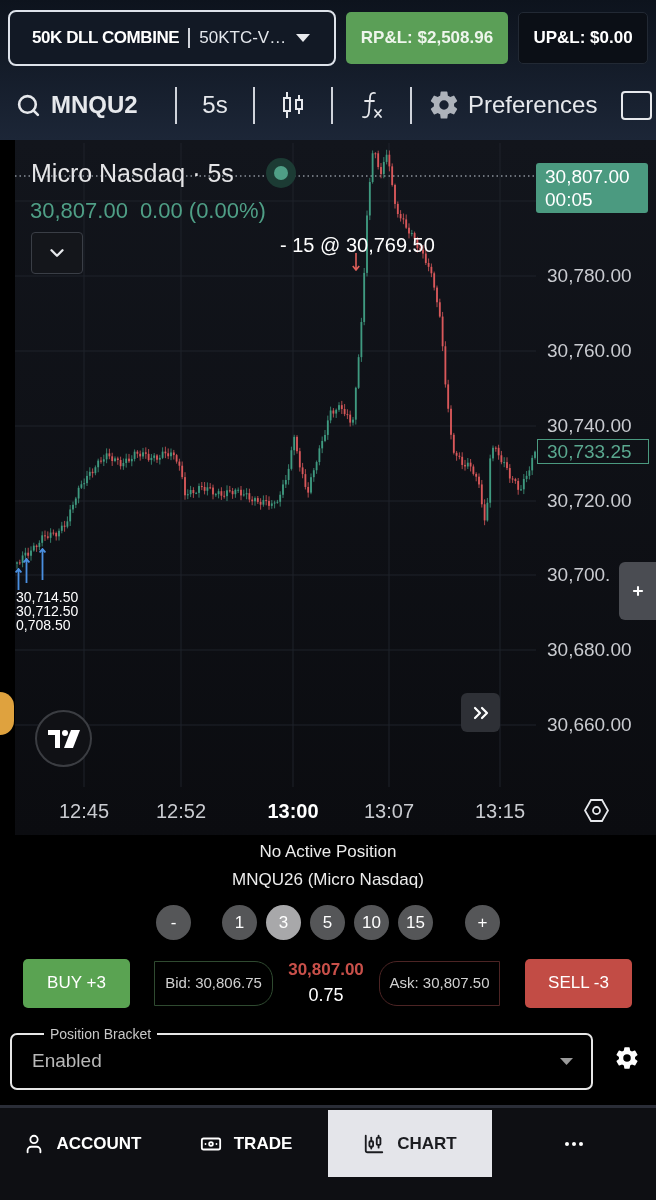 Image resolution: width=656 pixels, height=1200 pixels. I want to click on pnl-button: UP&L: $0.00, so click(583, 38).